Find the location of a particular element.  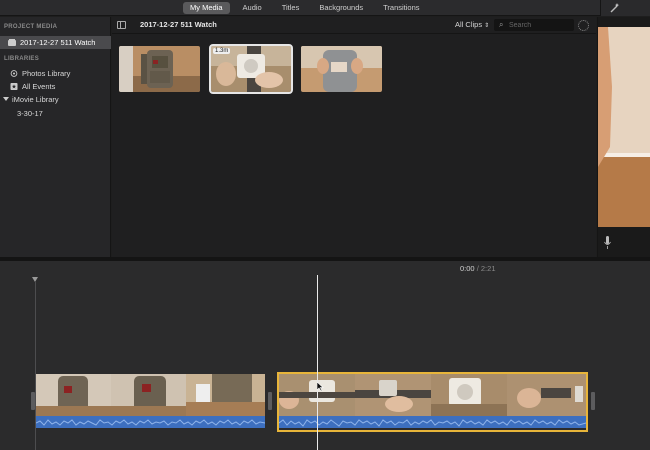

sidebar-item-imovie-library: iMovie Library is located at coordinates (55, 99).